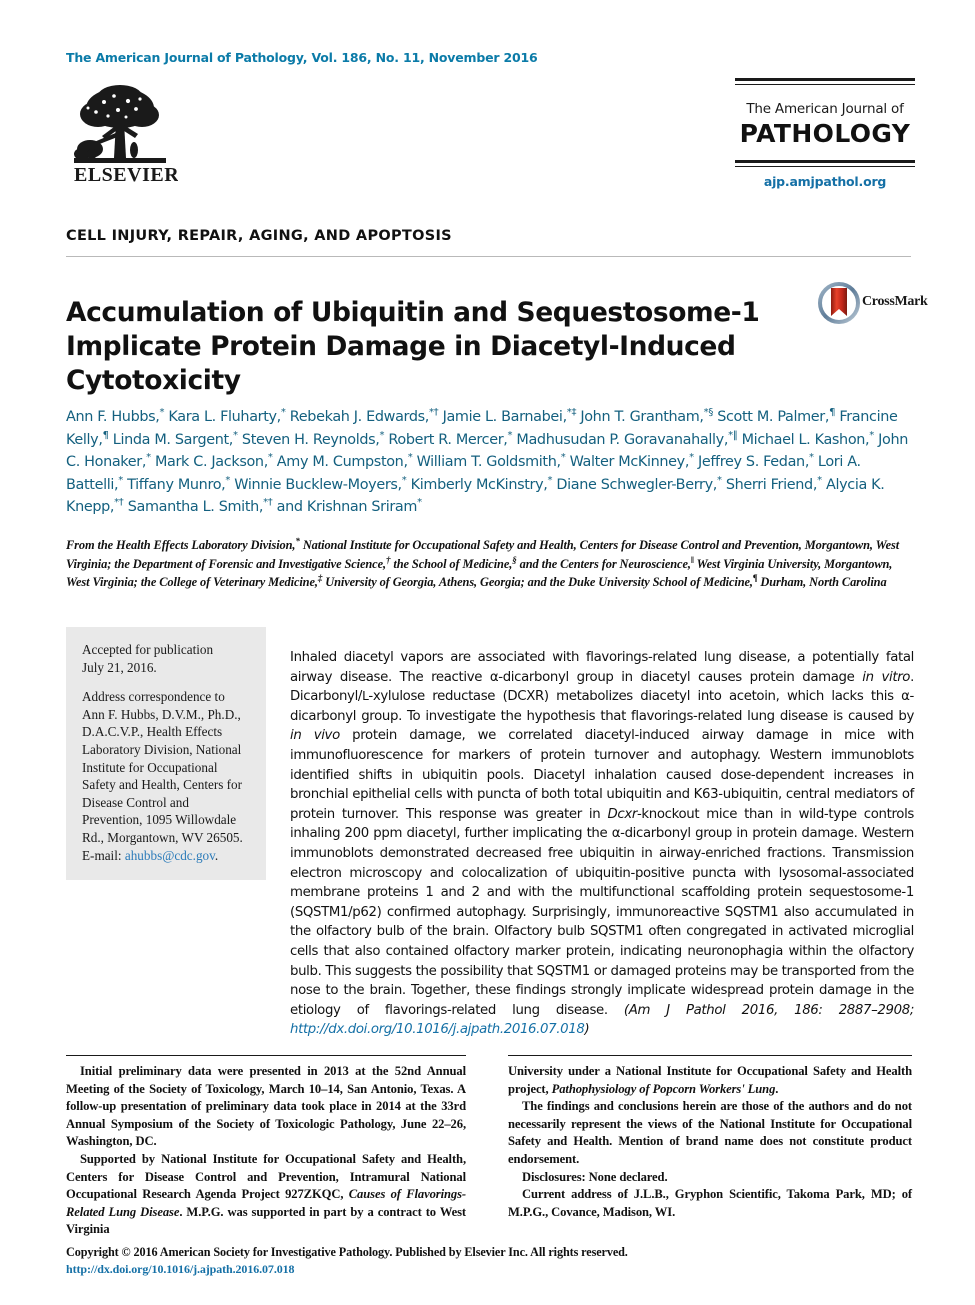 The height and width of the screenshot is (1305, 975). I want to click on footnote-rule-left, so click(266, 1055).